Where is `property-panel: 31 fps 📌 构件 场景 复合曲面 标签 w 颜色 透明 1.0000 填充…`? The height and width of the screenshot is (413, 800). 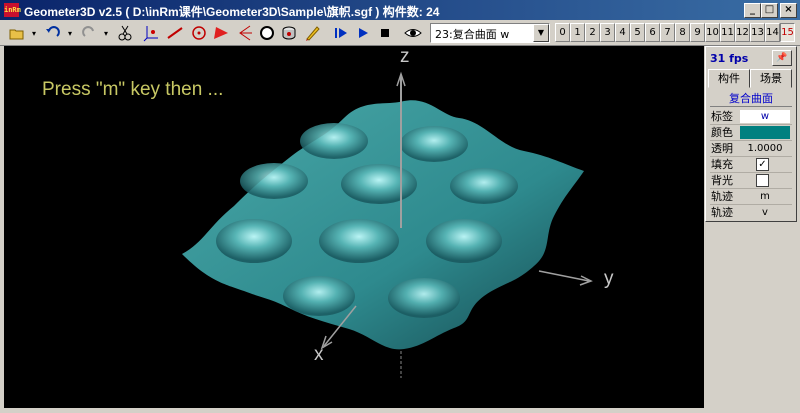 property-panel: 31 fps 📌 构件 场景 复合曲面 标签 w 颜色 透明 1.0000 填充… is located at coordinates (751, 134).